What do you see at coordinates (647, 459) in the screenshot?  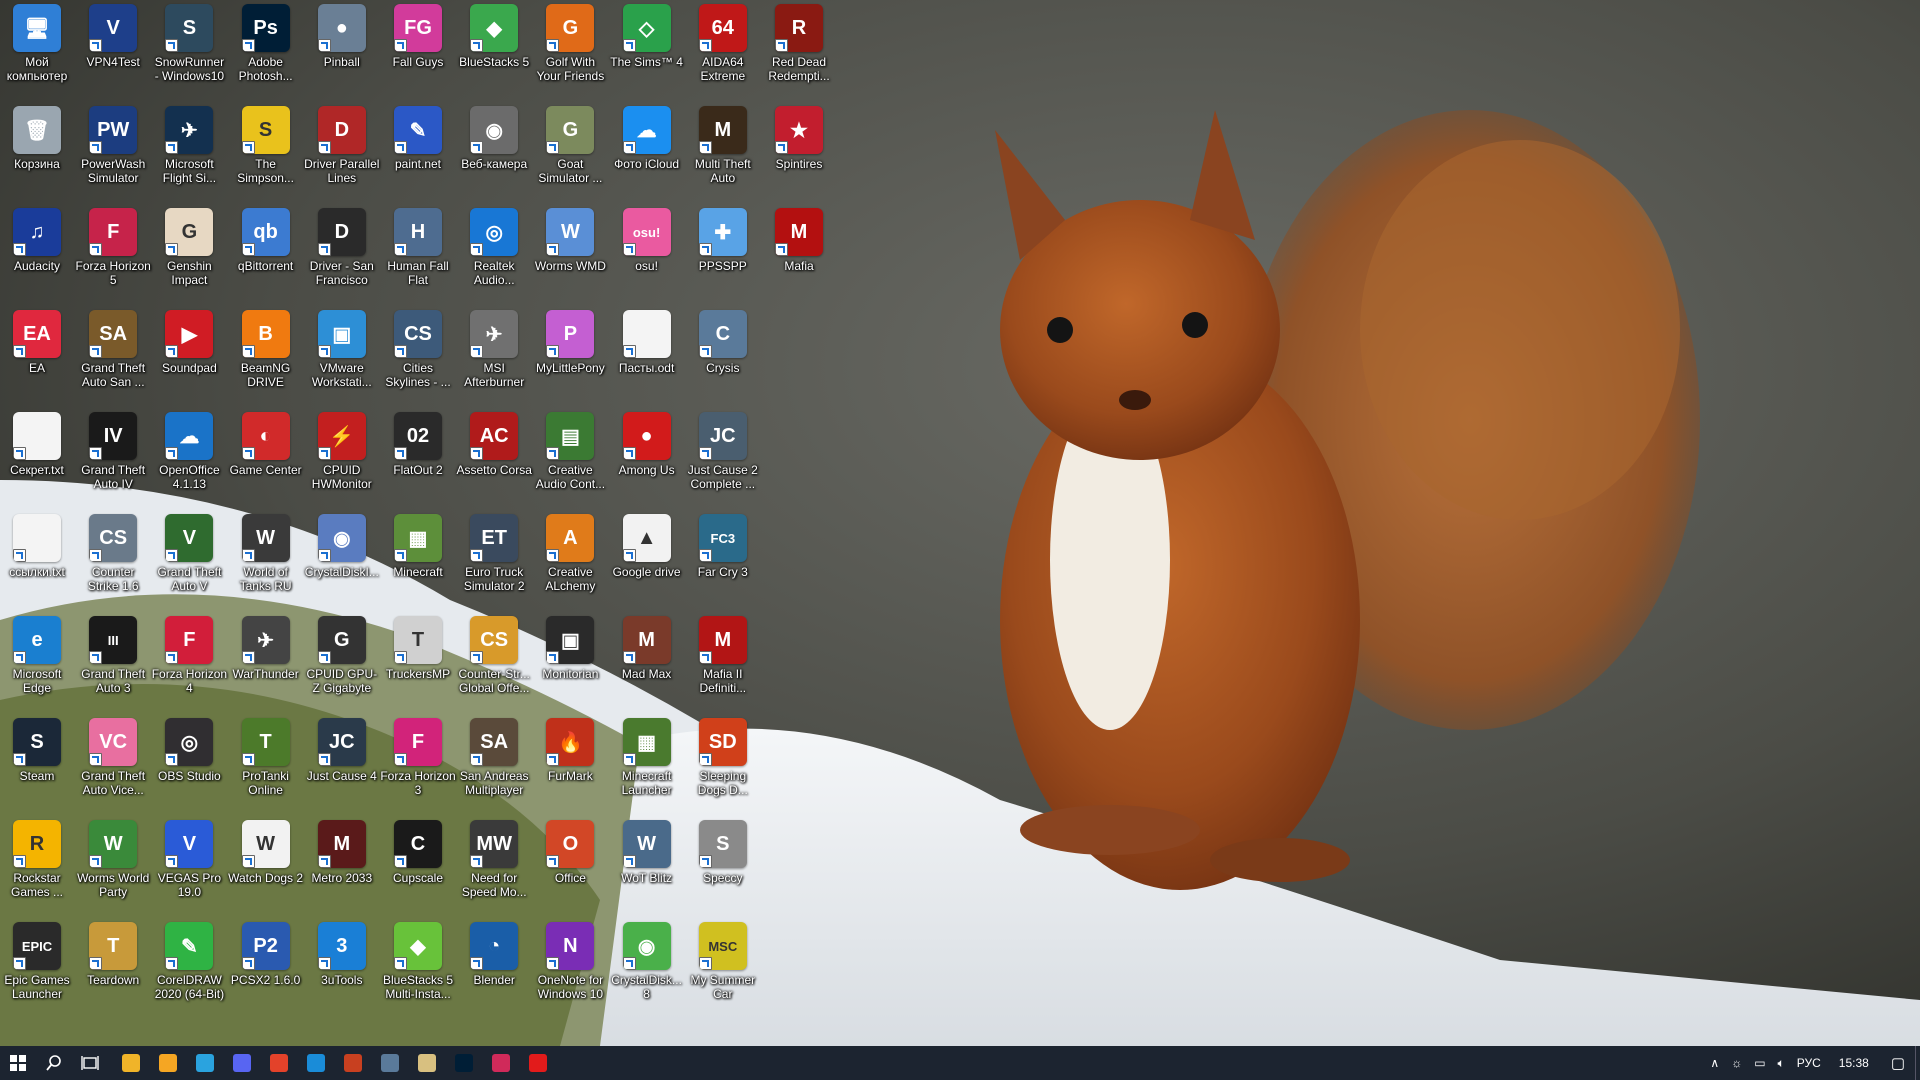 I see `desktop-icon: ● Among Us` at bounding box center [647, 459].